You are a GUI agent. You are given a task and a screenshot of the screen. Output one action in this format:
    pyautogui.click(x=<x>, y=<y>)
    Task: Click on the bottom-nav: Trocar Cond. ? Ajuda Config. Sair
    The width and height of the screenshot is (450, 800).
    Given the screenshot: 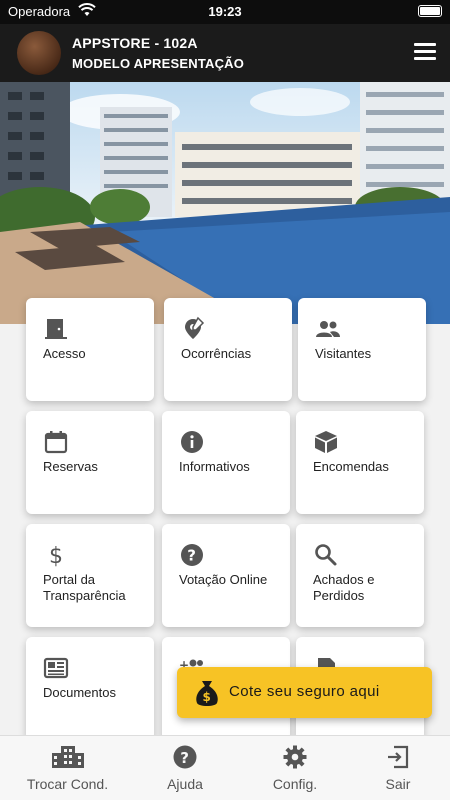 What is the action you would take?
    pyautogui.click(x=225, y=767)
    